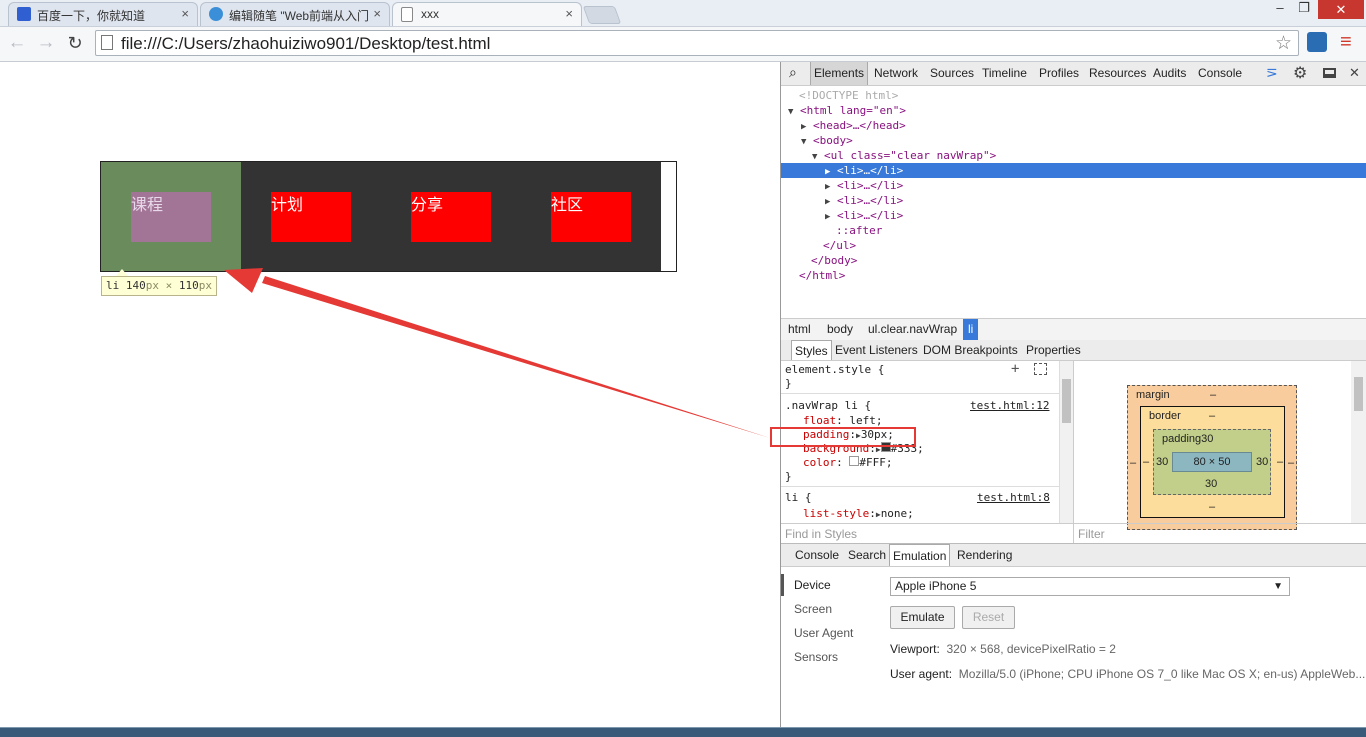  I want to click on annotation-arrow, so click(497, 353).